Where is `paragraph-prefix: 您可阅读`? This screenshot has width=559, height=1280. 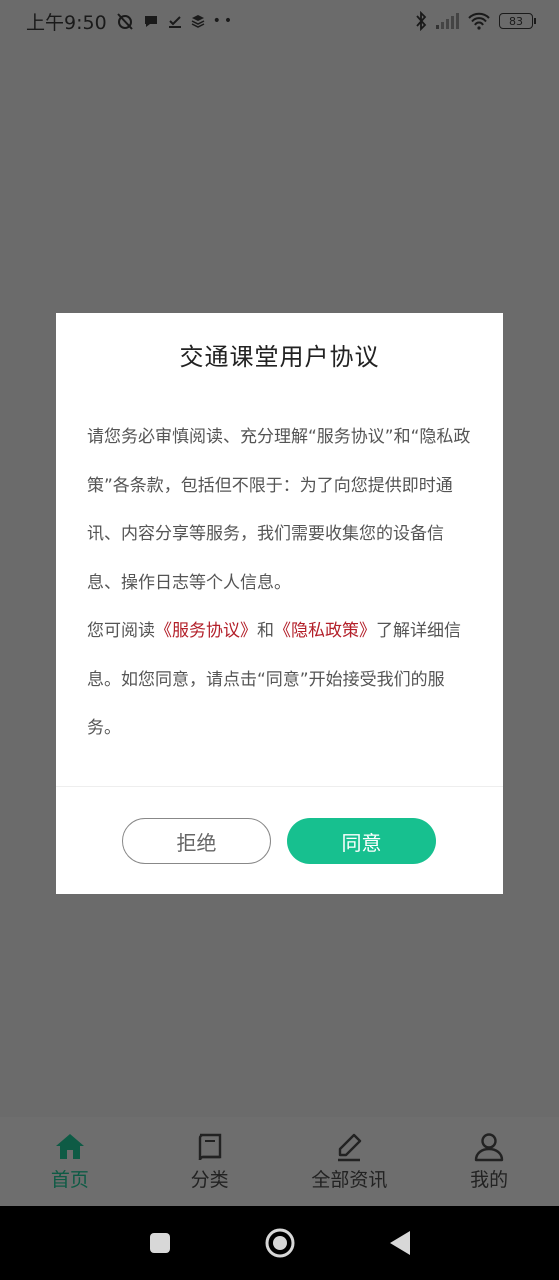
paragraph-prefix: 您可阅读 is located at coordinates (121, 631).